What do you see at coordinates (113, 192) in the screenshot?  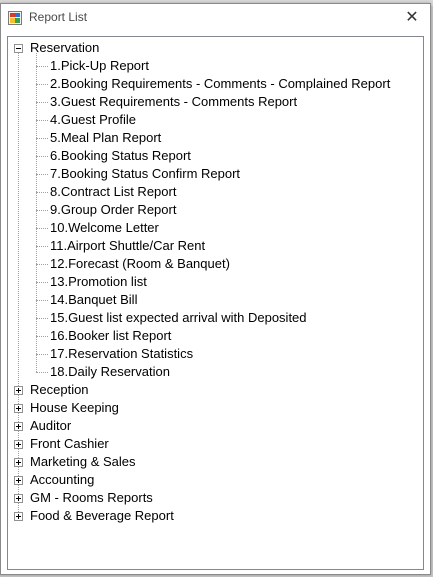 I see `tree-node-report: 8.Contract List Report` at bounding box center [113, 192].